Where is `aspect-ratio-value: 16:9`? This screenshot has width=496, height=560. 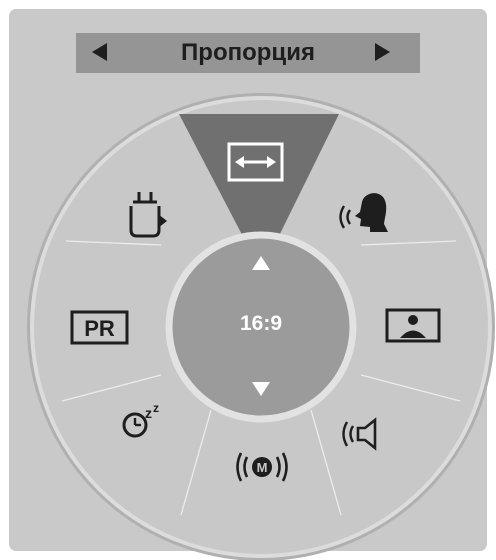
aspect-ratio-value: 16:9 is located at coordinates (261, 323).